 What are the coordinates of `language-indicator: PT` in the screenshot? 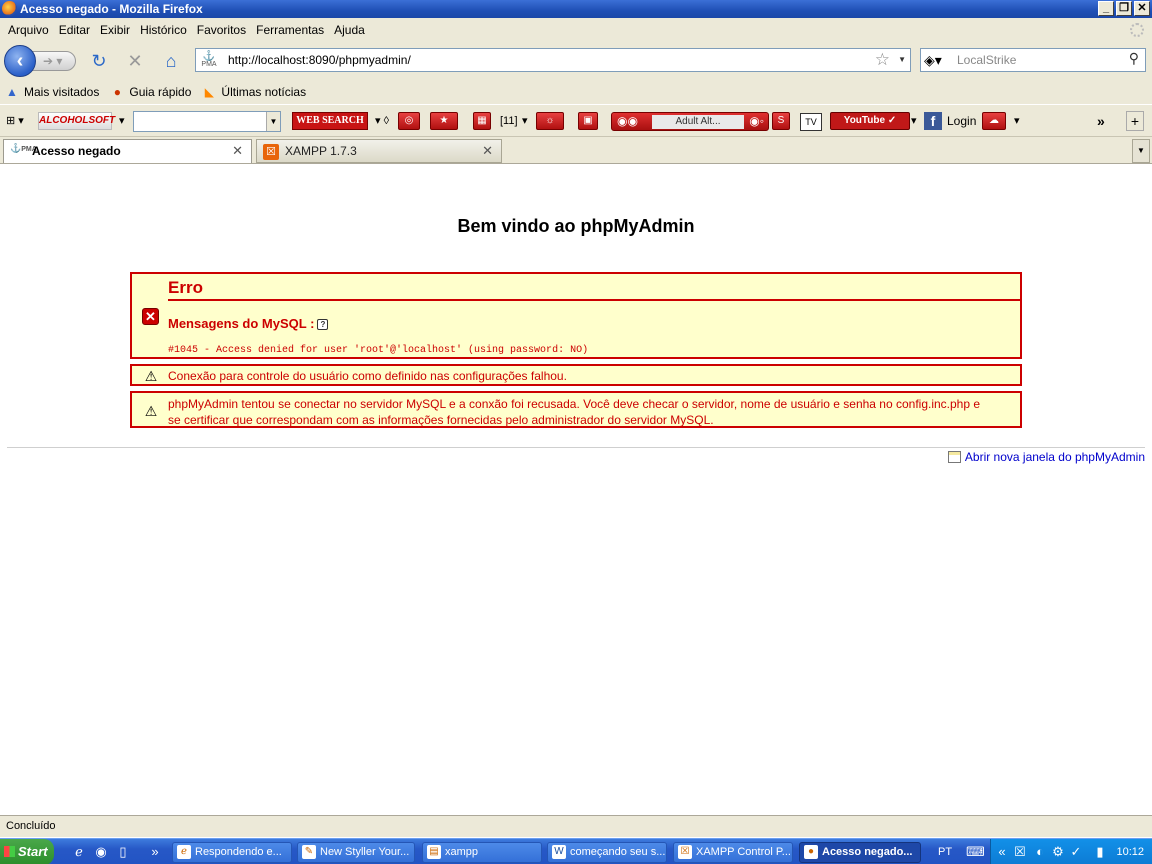 It's located at (945, 851).